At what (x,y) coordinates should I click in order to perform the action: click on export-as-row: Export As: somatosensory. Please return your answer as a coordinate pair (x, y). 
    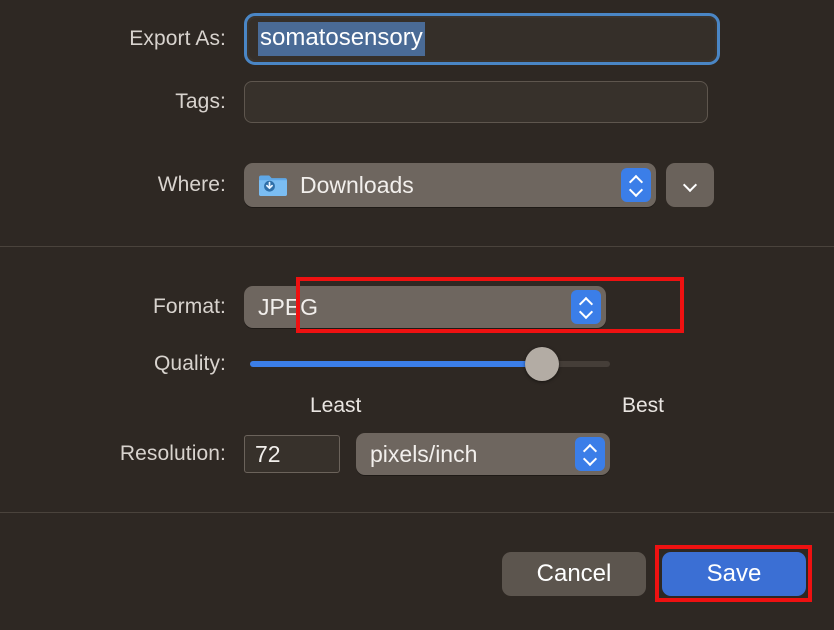
    Looking at the image, I should click on (417, 39).